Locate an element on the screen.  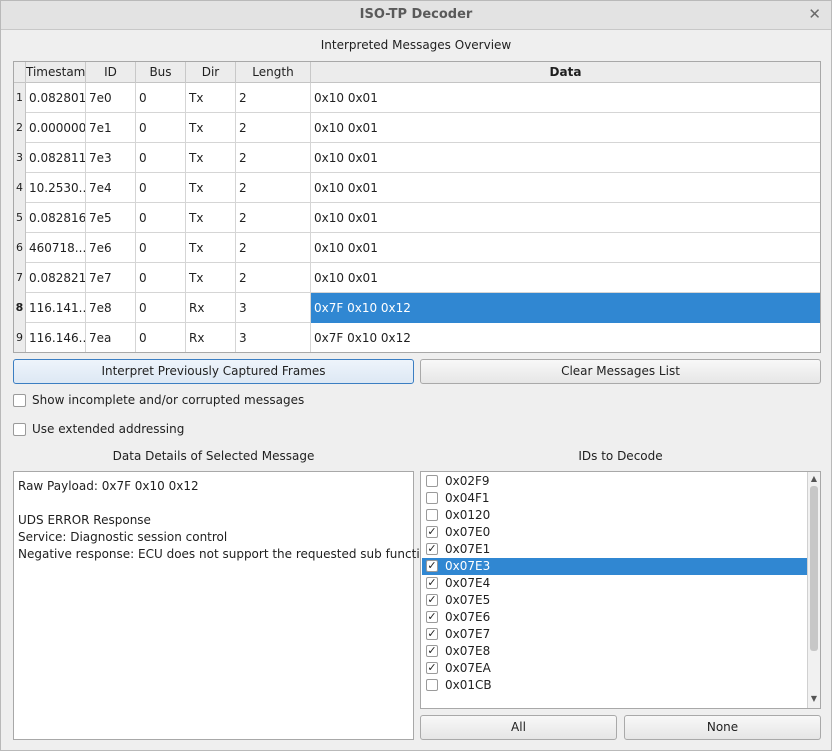
scroll-down-icon: ▼ is located at coordinates (814, 698).